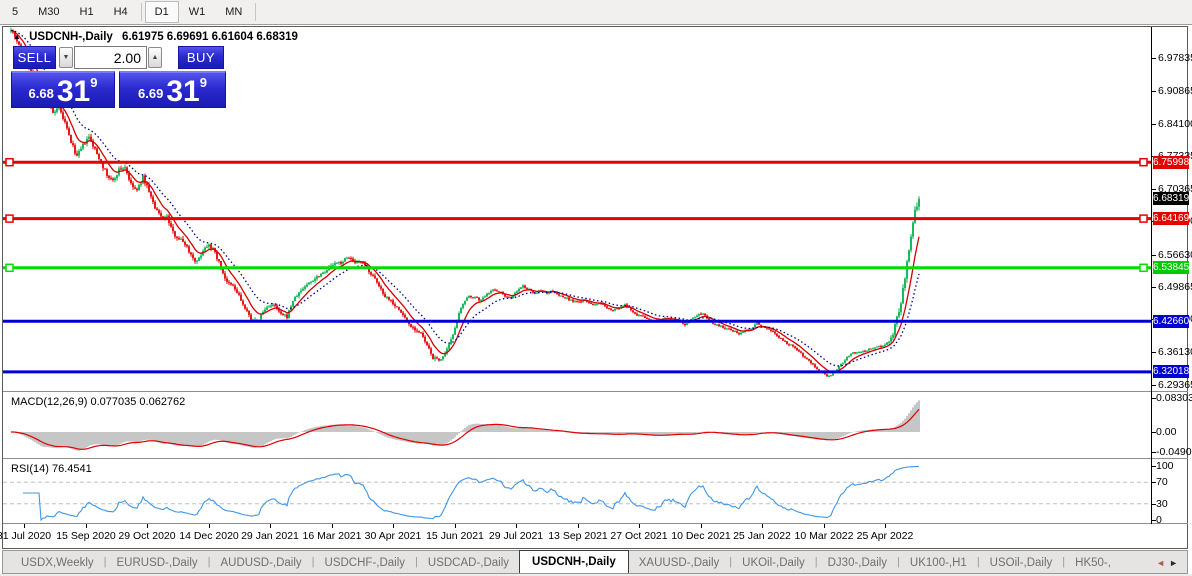 This screenshot has width=1192, height=576. I want to click on arrow-down-icon: ▼, so click(66, 57).